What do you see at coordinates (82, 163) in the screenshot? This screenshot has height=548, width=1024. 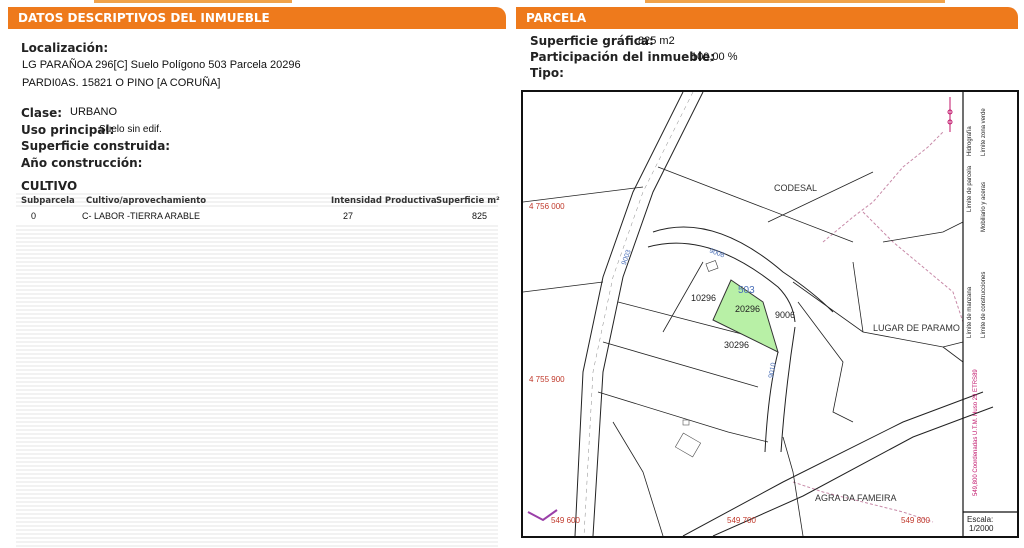 I see `ano-construccion-label: Año construcción:` at bounding box center [82, 163].